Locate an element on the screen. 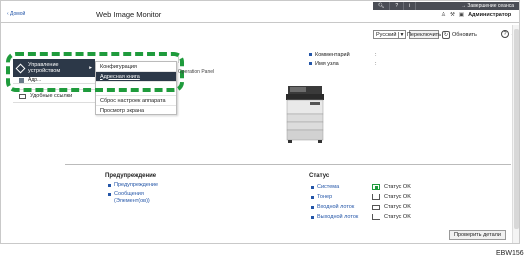  callout-highlight is located at coordinates (95, 72).